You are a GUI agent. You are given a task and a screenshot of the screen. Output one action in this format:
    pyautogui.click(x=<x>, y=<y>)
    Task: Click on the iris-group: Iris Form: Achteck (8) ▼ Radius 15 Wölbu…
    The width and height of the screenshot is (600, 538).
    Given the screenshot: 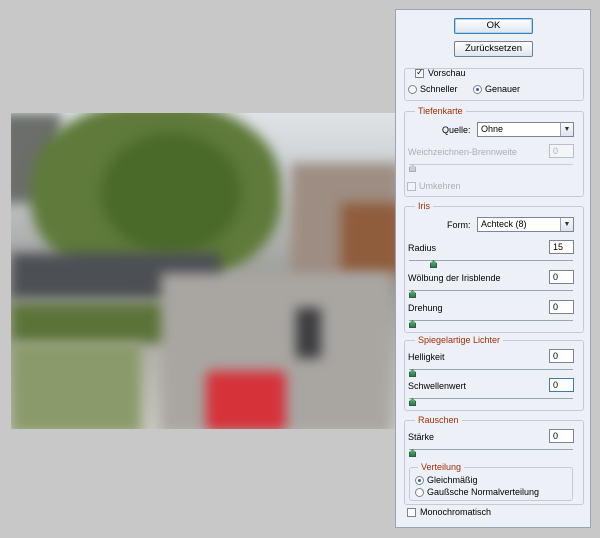 What is the action you would take?
    pyautogui.click(x=494, y=267)
    